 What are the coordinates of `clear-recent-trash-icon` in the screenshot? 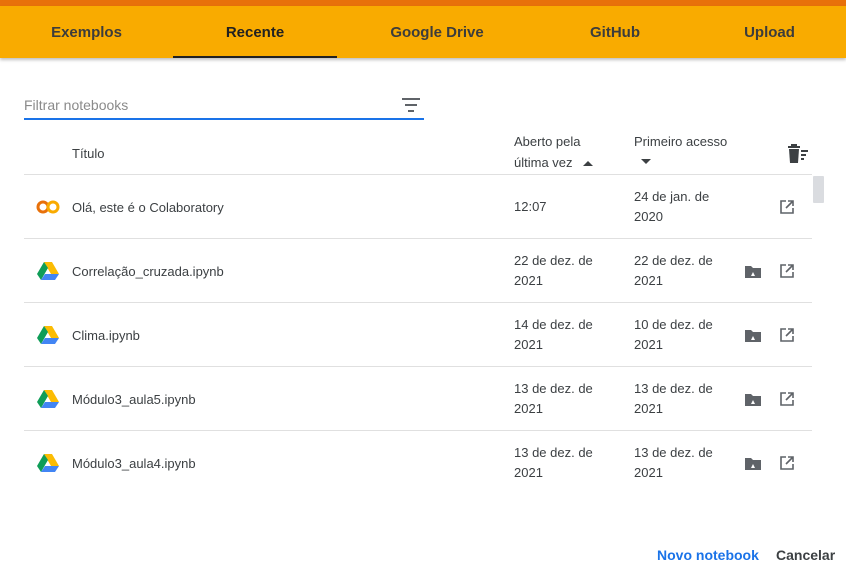 It's located at (798, 154).